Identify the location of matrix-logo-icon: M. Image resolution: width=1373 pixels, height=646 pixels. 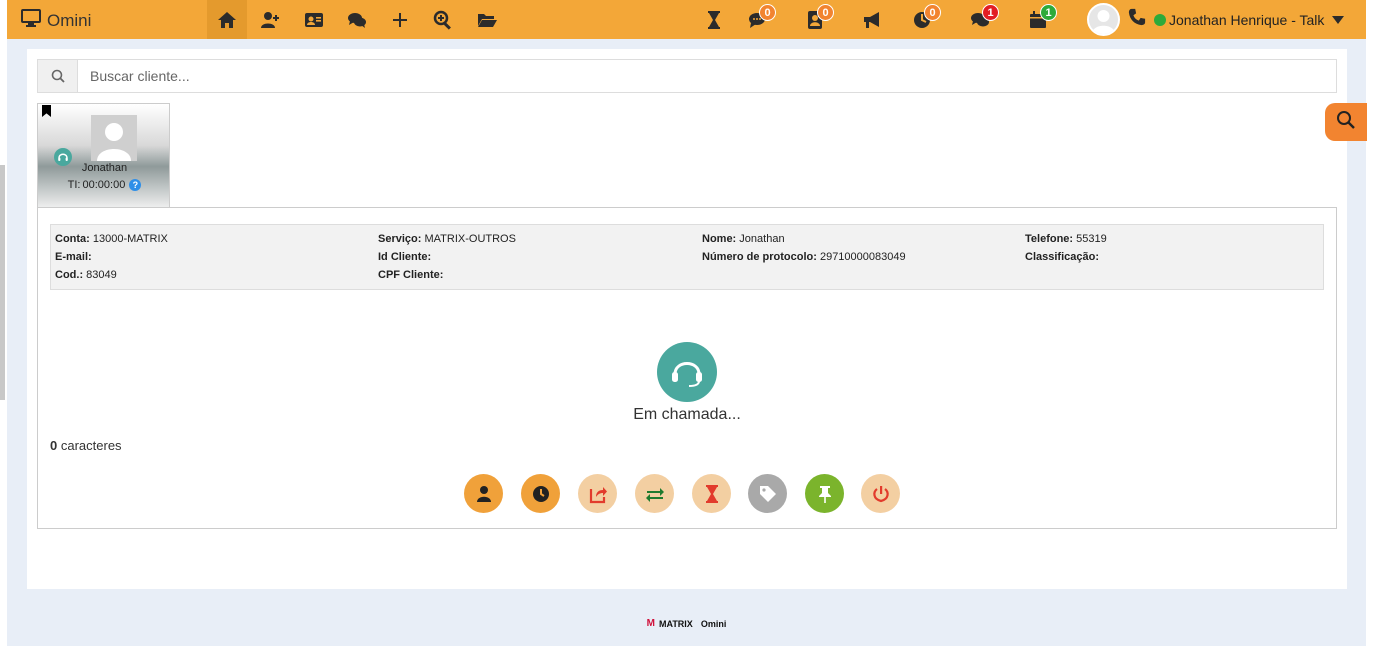
(650, 623).